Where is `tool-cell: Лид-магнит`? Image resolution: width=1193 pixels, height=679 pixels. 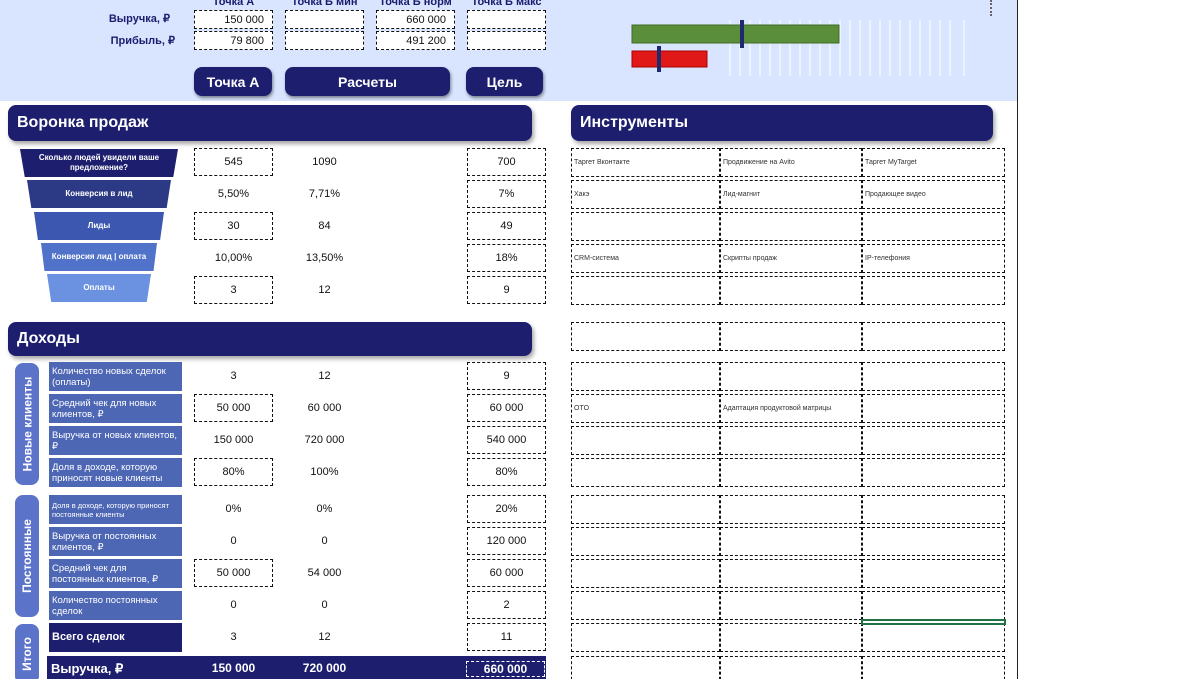 tool-cell: Лид-магнит is located at coordinates (791, 194).